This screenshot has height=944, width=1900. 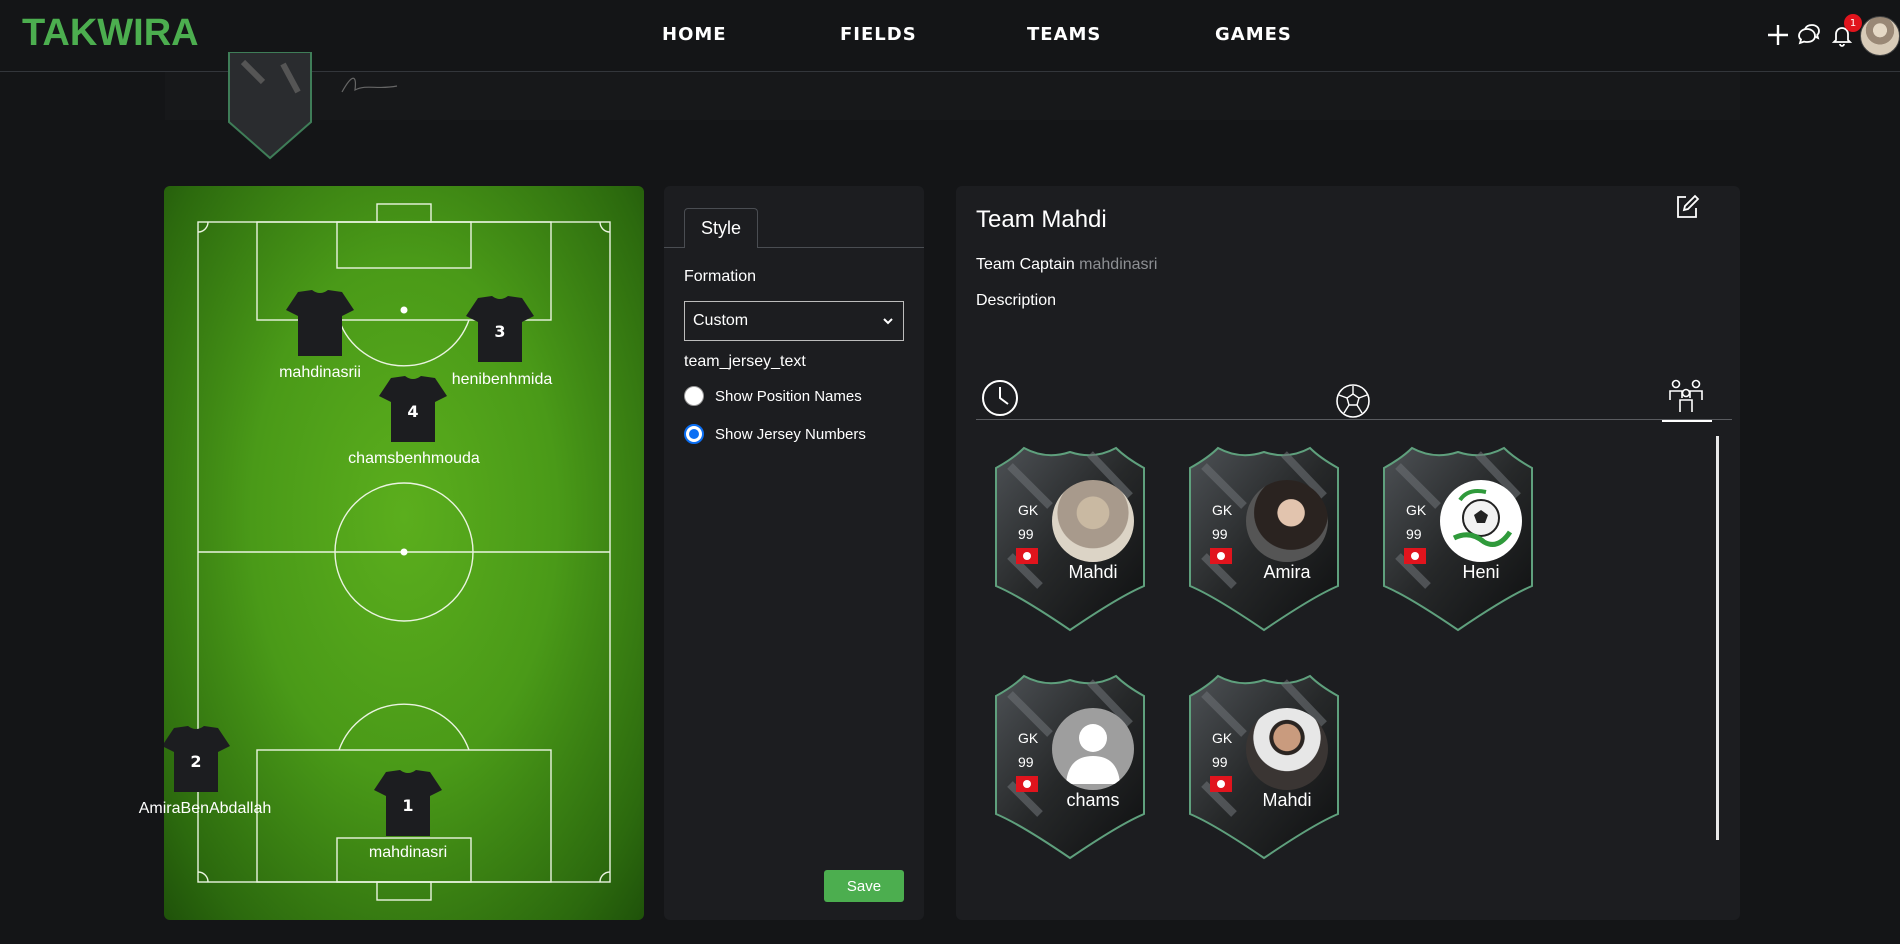 I want to click on notification-badge: 1, so click(x=1853, y=23).